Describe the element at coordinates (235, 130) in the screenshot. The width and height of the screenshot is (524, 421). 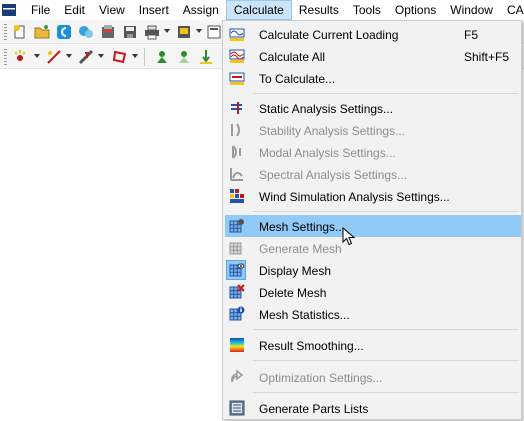
I see `stability-analysis-settings-icon` at that location.